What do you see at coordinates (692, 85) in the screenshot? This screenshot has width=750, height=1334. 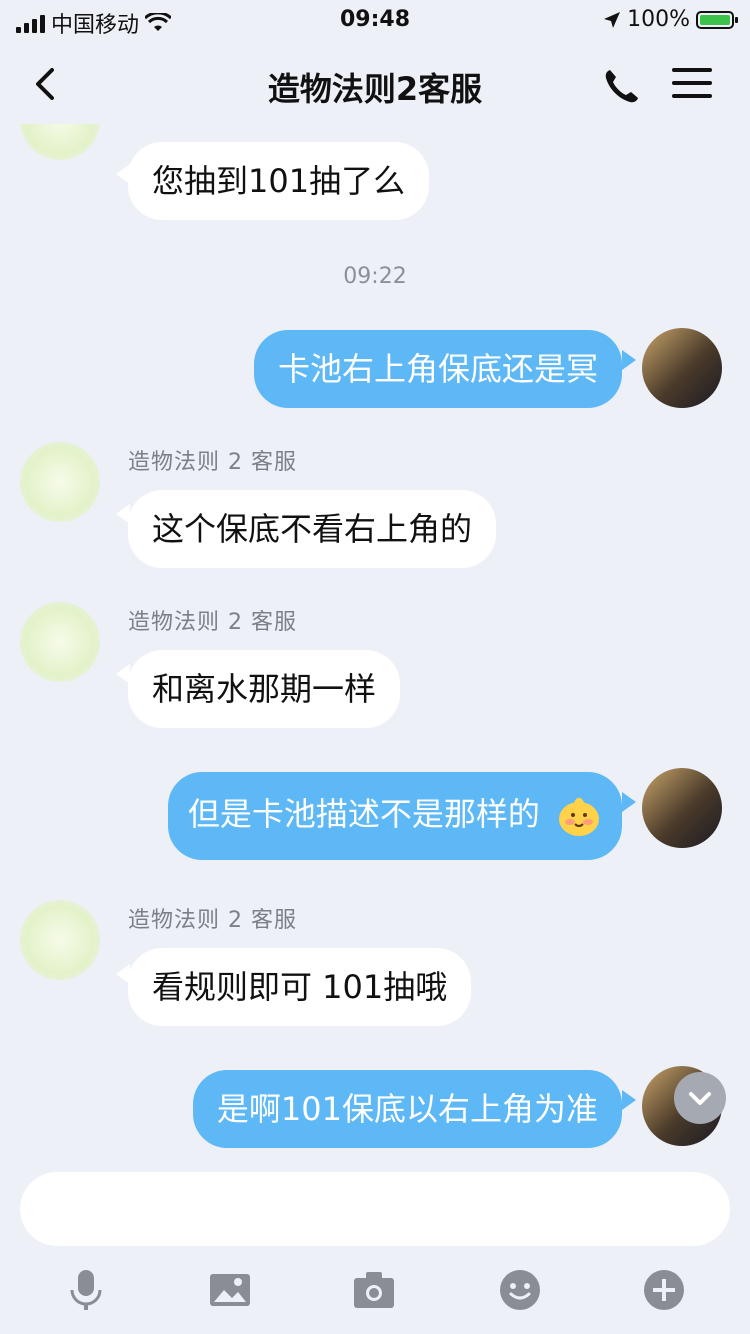 I see `menu-icon` at bounding box center [692, 85].